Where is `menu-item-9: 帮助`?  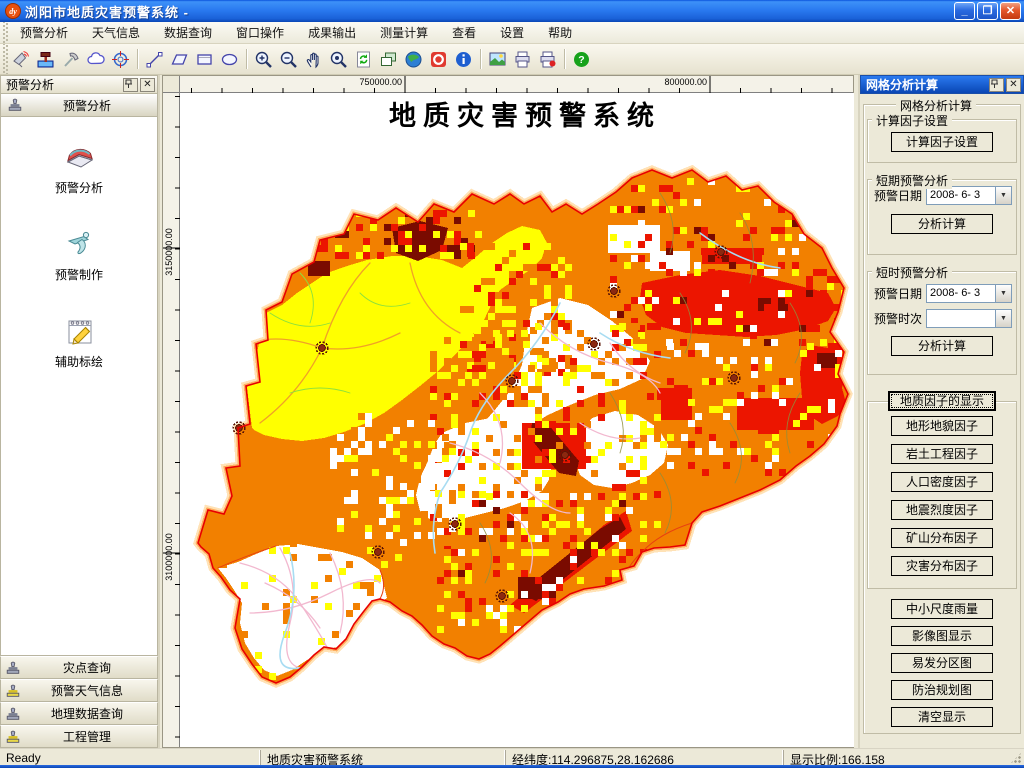
menu-item-9: 帮助 is located at coordinates (560, 33).